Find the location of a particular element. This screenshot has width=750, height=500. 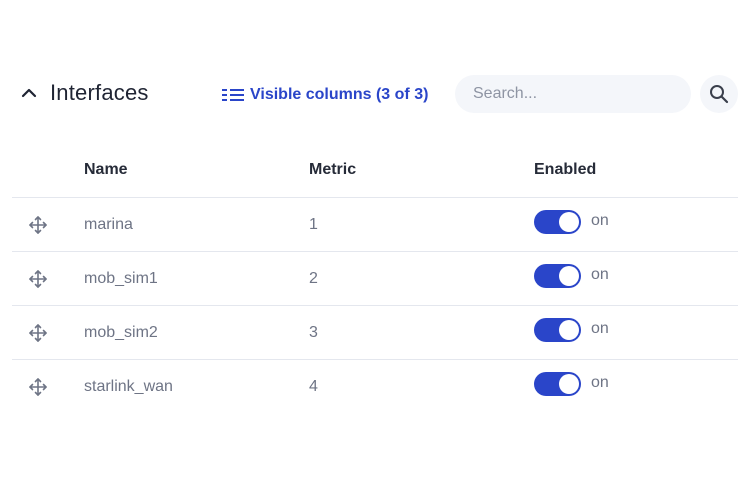

columns-list-icon is located at coordinates (233, 95).